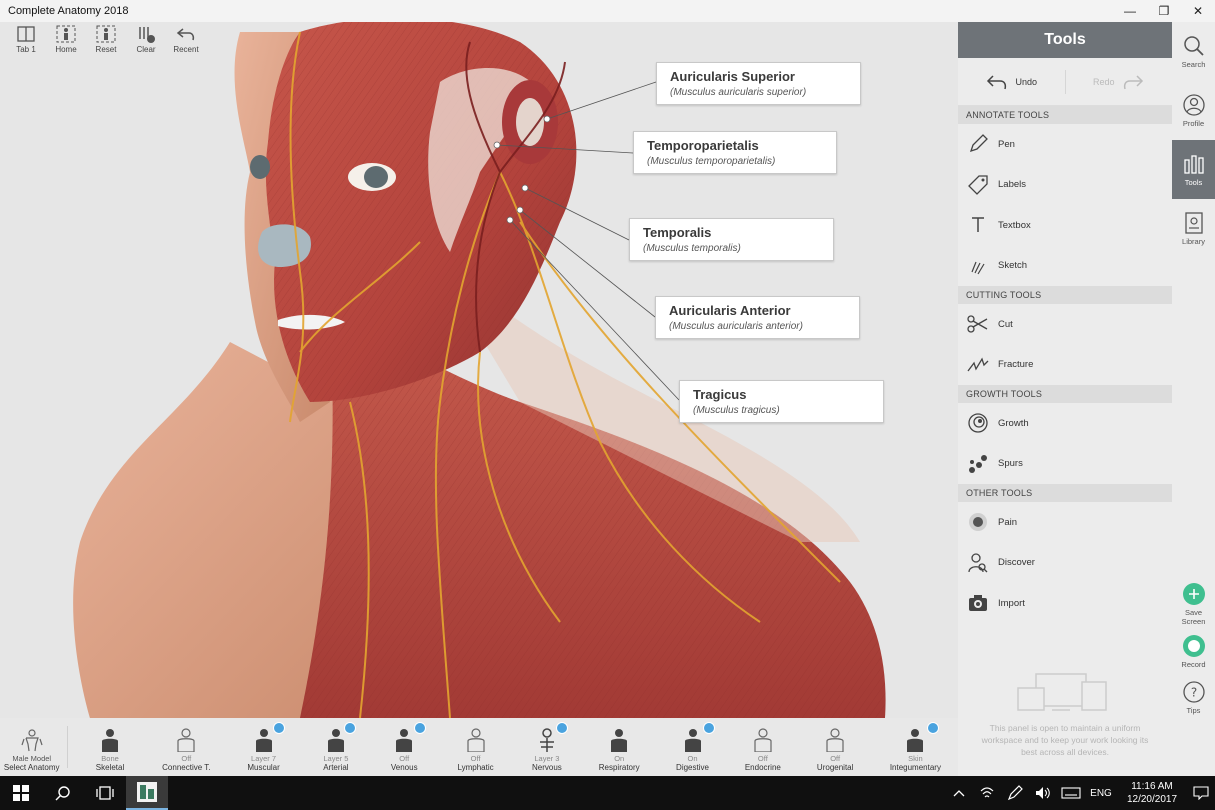 The width and height of the screenshot is (1215, 810). What do you see at coordinates (1164, 11) in the screenshot?
I see `restore-button: ❐` at bounding box center [1164, 11].